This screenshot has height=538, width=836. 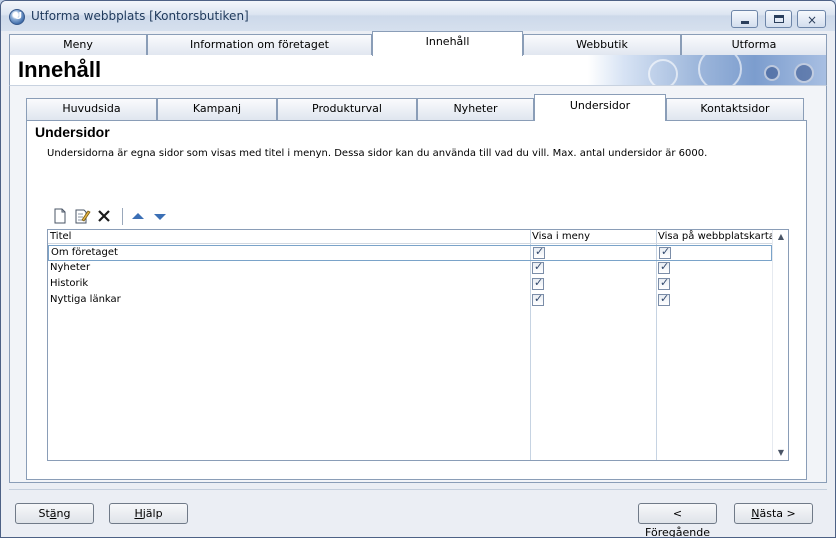 What do you see at coordinates (735, 109) in the screenshot?
I see `tab-kontaktsidor: Kontaktsidor` at bounding box center [735, 109].